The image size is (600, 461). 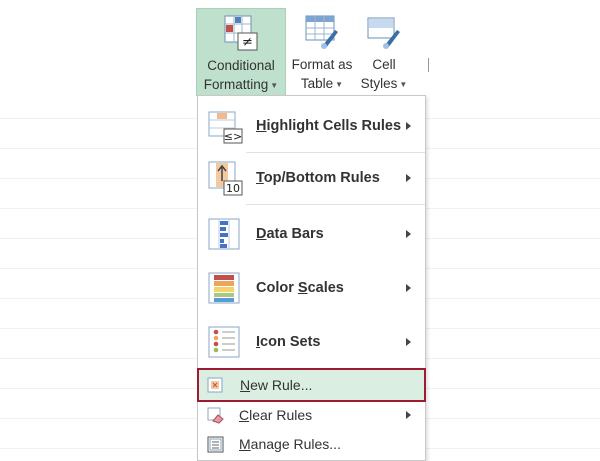 What do you see at coordinates (322, 52) in the screenshot?
I see `format-as-table-button: Format as Table ▼` at bounding box center [322, 52].